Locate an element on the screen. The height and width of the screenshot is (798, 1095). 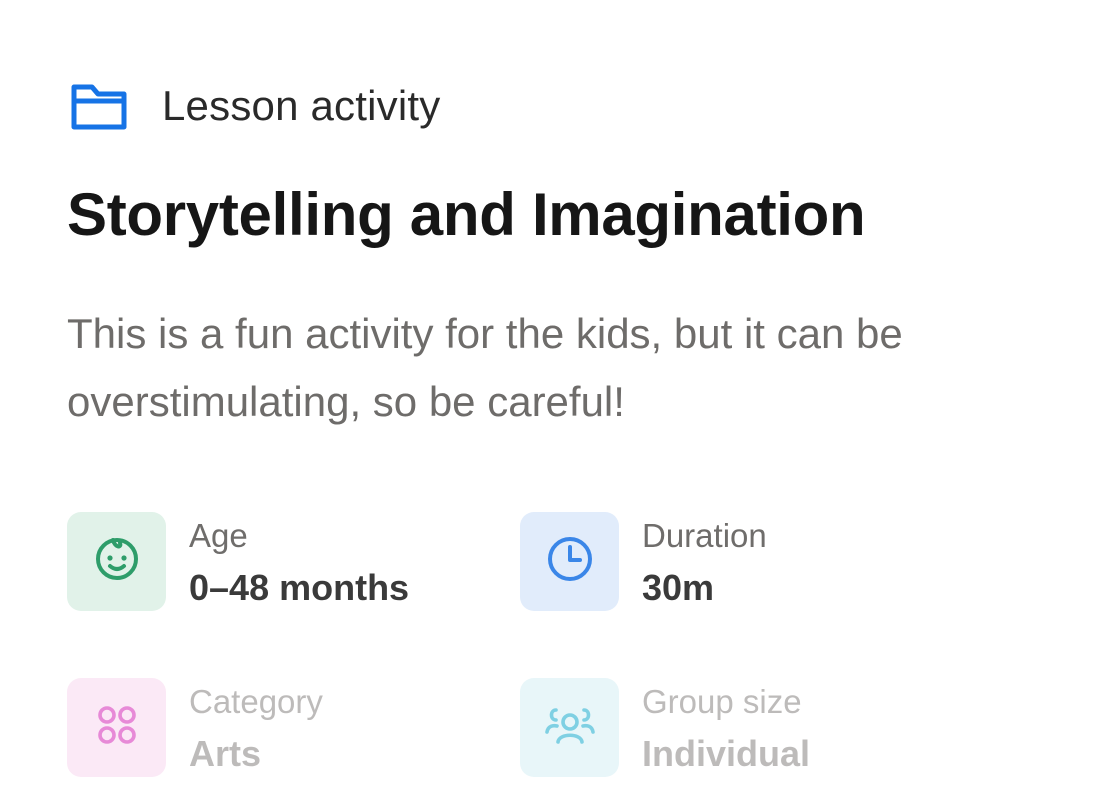
group-icon is located at coordinates (570, 727).